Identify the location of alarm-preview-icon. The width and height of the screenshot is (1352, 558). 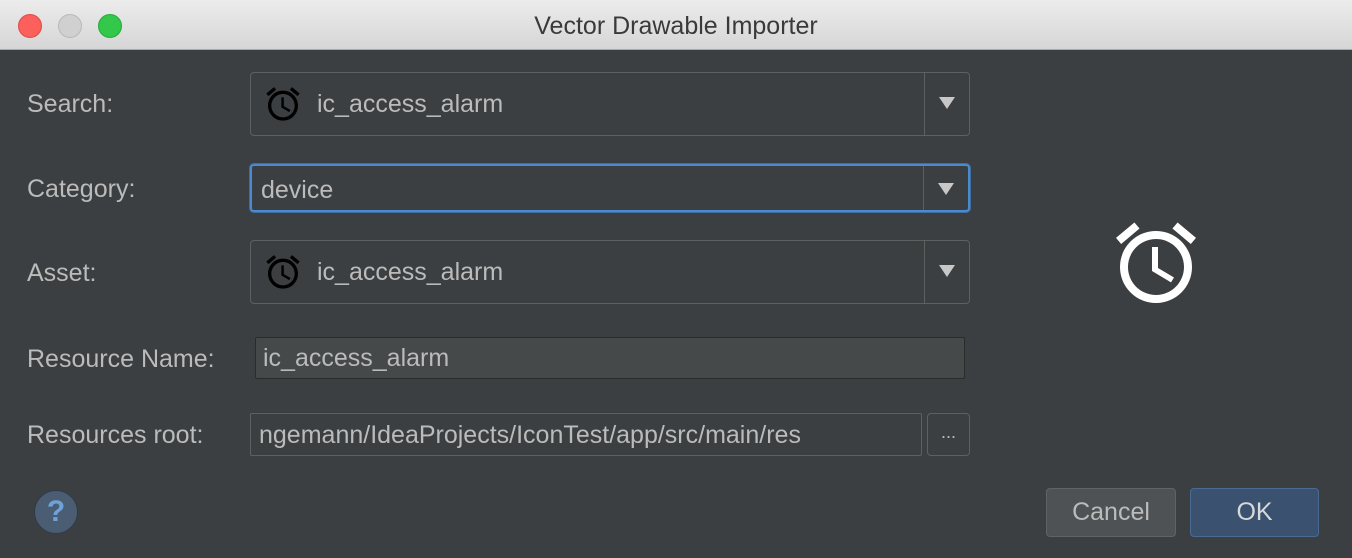
(1156, 262).